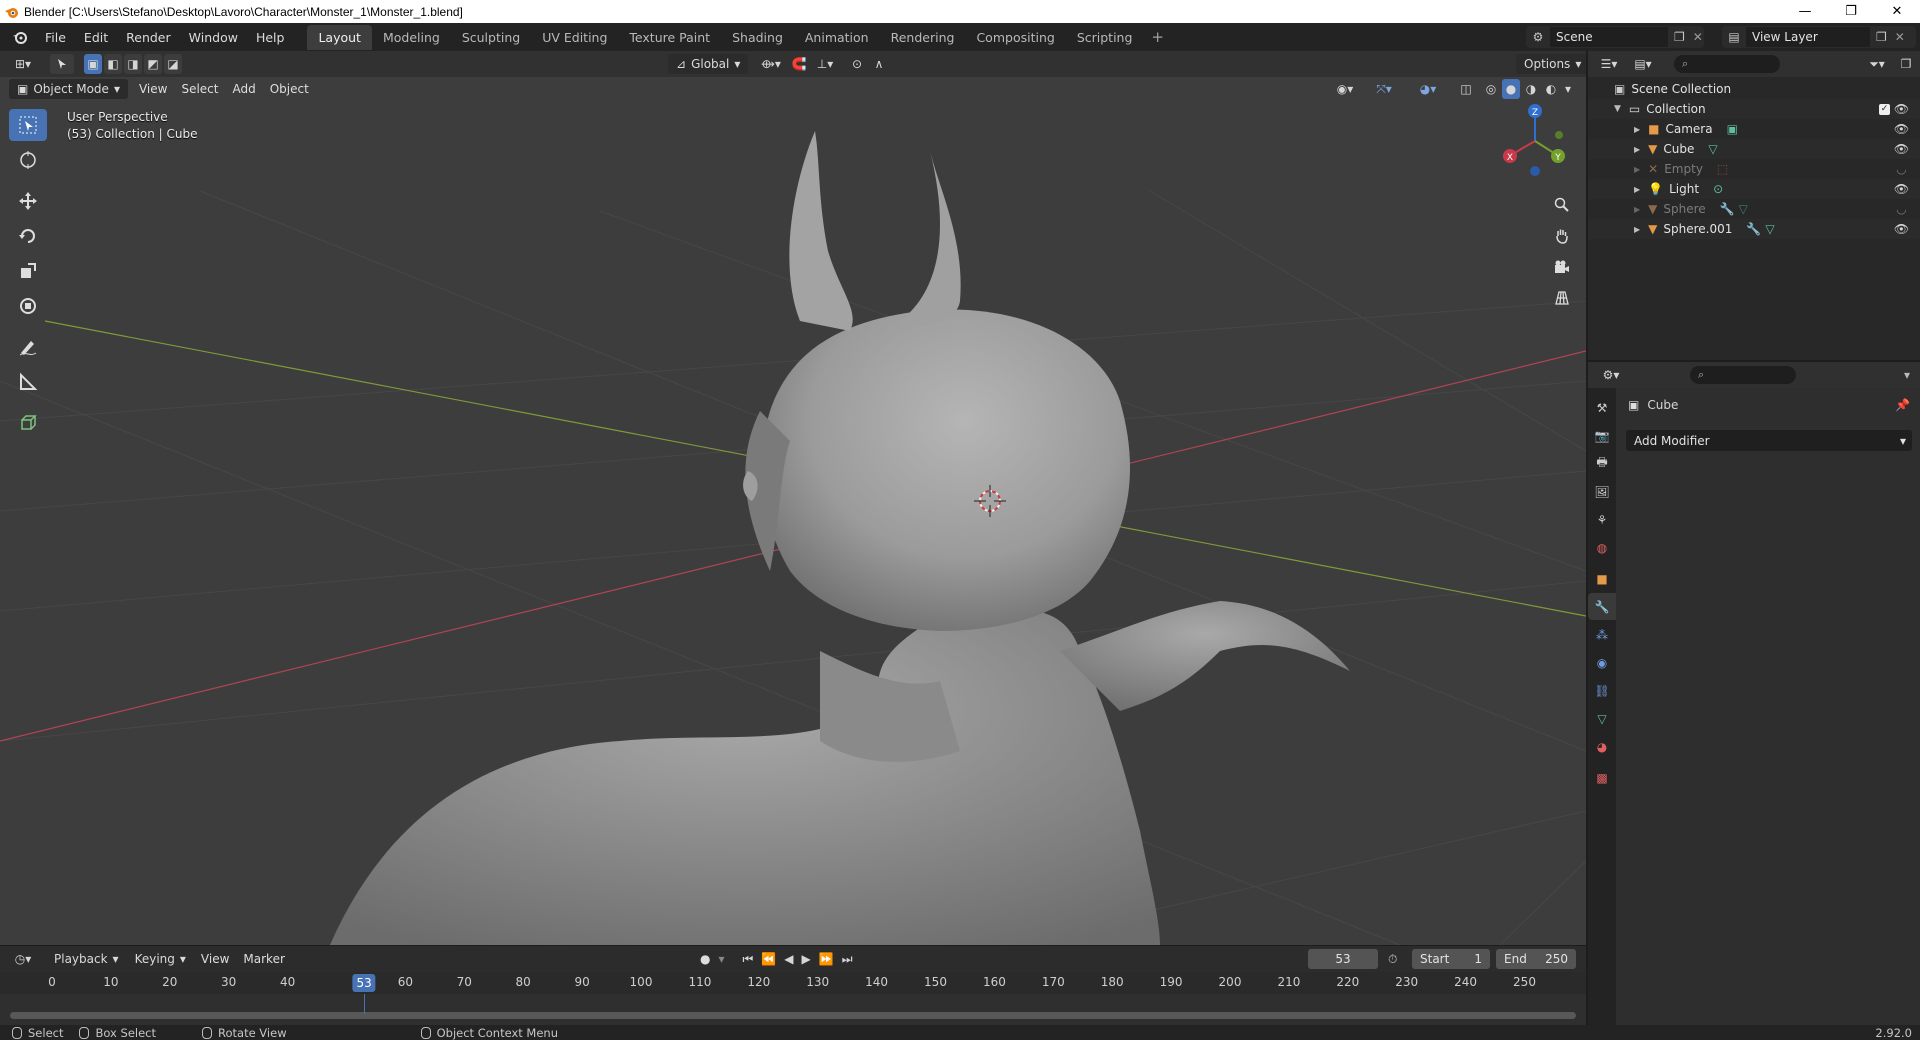  I want to click on annotate-tool-icon, so click(28, 347).